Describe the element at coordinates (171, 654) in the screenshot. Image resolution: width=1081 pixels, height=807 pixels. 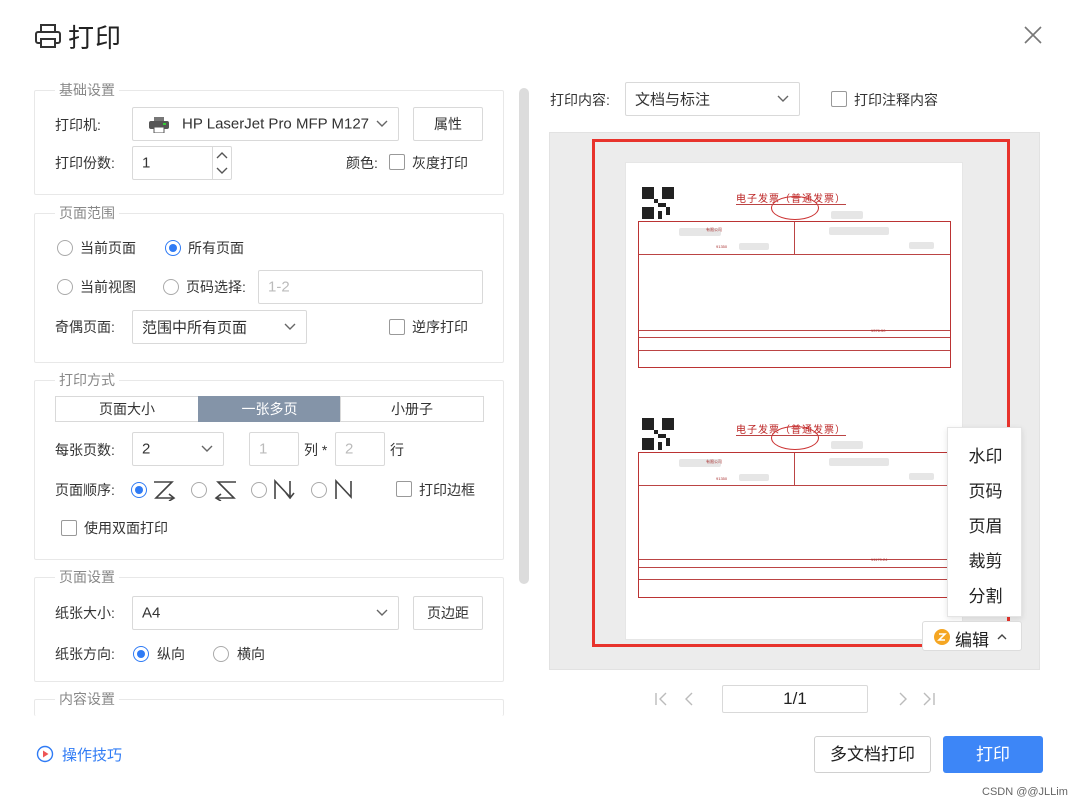
I see `portrait-label: 纵向` at that location.